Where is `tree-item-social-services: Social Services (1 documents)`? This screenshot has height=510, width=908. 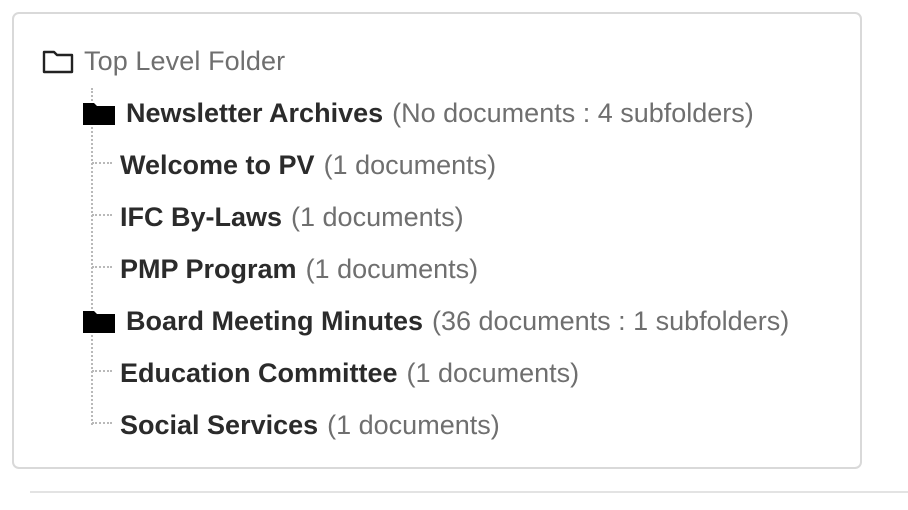
tree-item-social-services: Social Services (1 documents) is located at coordinates (296, 425).